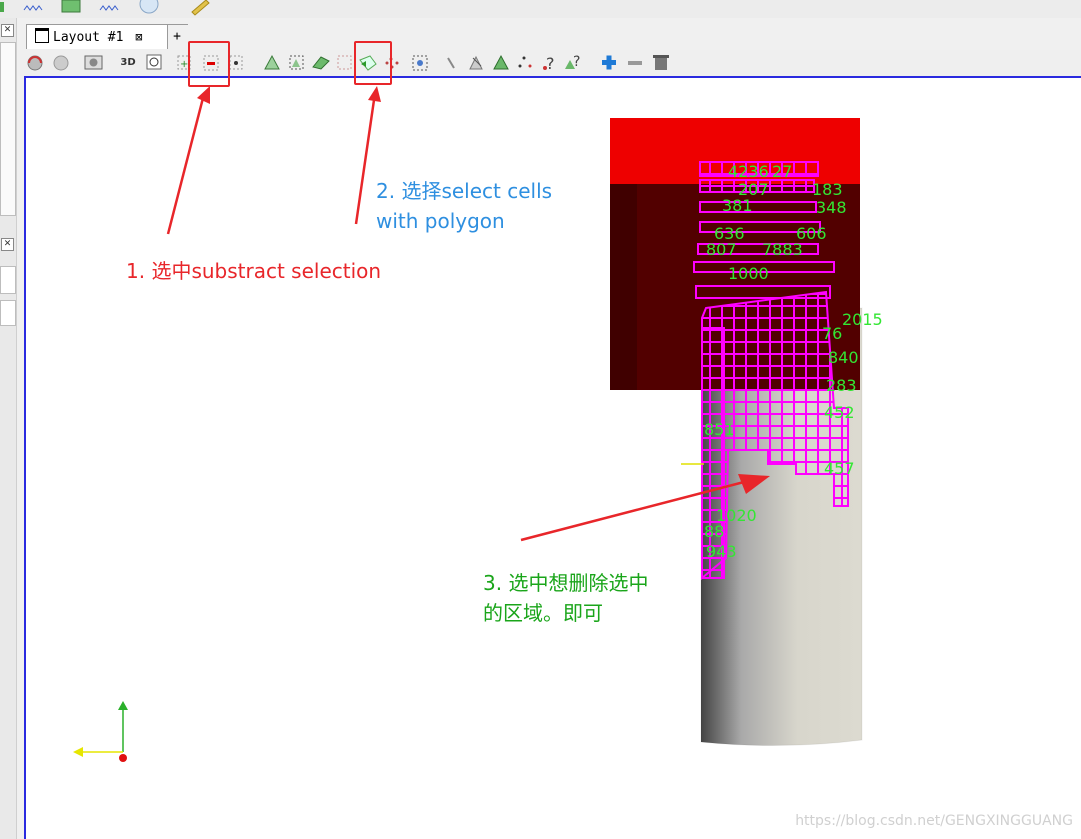 Image resolution: width=1081 pixels, height=839 pixels. What do you see at coordinates (200, 8) in the screenshot?
I see `ruler-icon` at bounding box center [200, 8].